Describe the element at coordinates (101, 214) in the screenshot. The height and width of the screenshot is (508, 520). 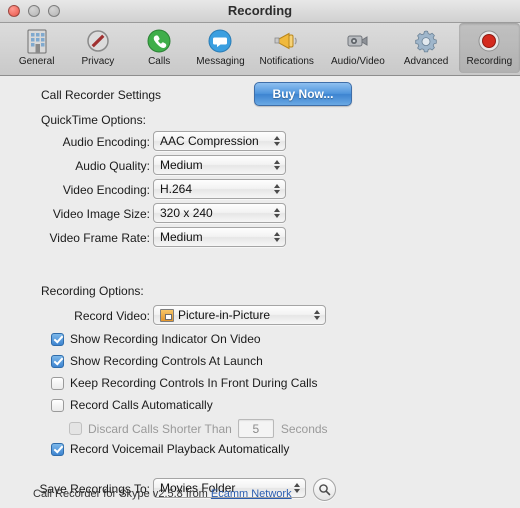
I see `video-image-size-label: Video Image Size:` at that location.